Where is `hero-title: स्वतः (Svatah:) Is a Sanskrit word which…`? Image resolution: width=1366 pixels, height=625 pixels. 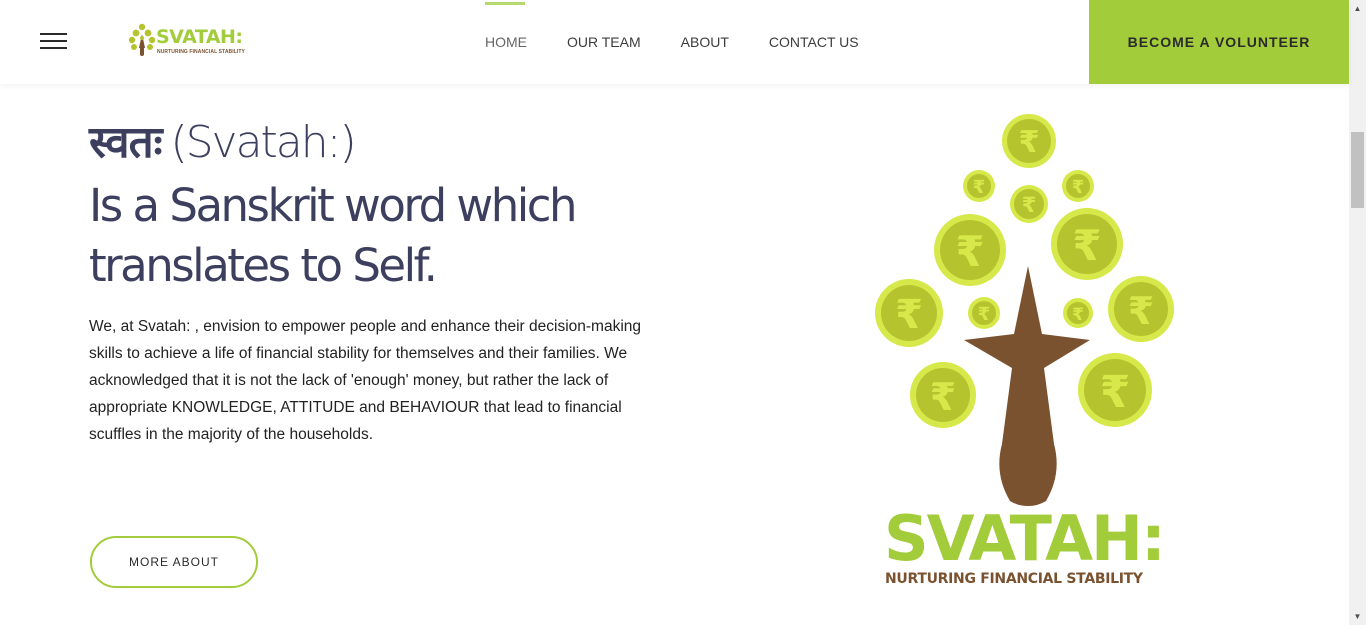
hero-title: स्वतः (Svatah:) Is a Sanskrit word which… is located at coordinates (409, 203).